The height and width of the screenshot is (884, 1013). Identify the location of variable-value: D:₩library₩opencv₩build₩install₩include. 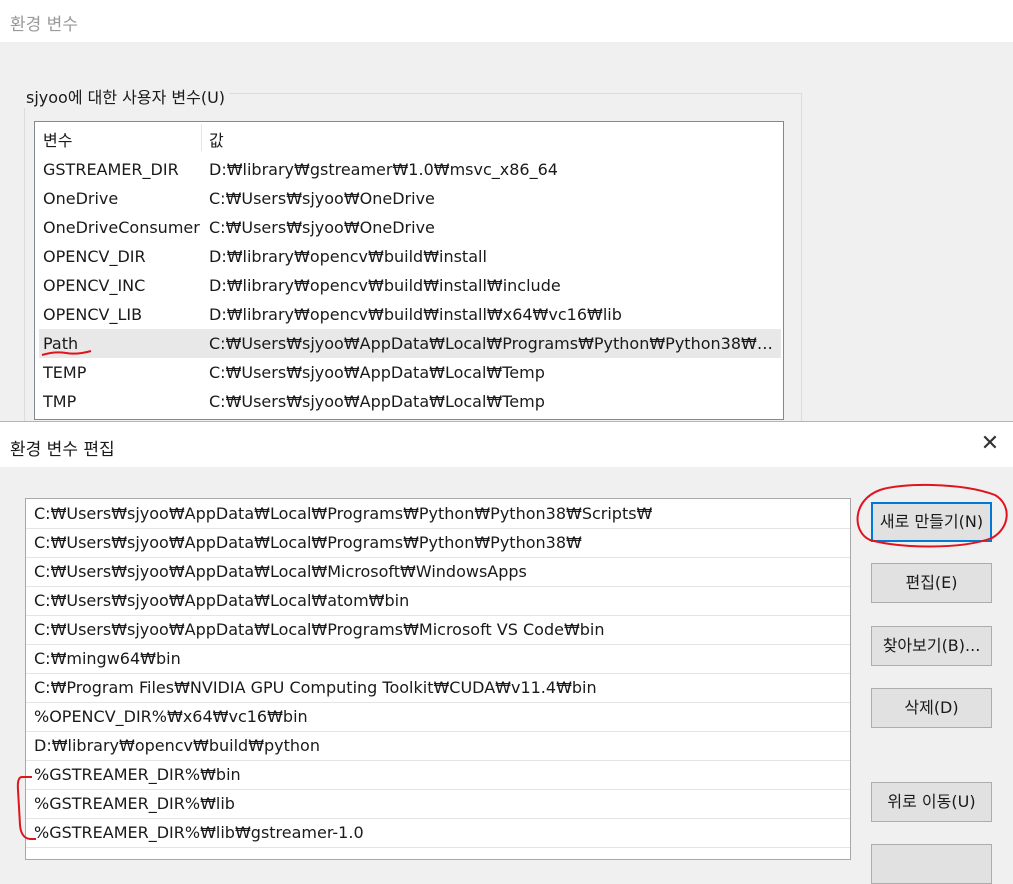
(385, 285).